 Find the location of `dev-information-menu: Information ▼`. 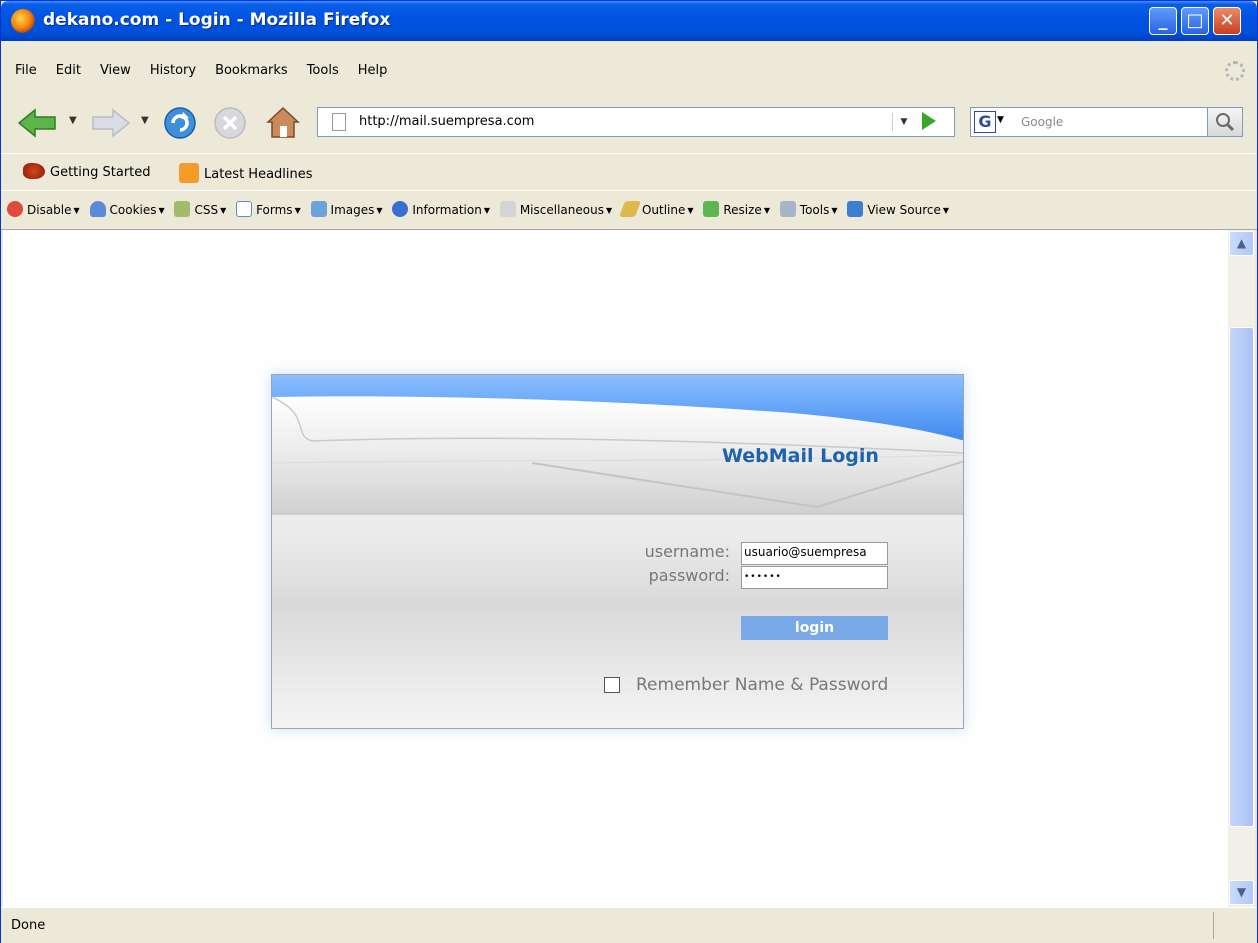

dev-information-menu: Information ▼ is located at coordinates (441, 209).